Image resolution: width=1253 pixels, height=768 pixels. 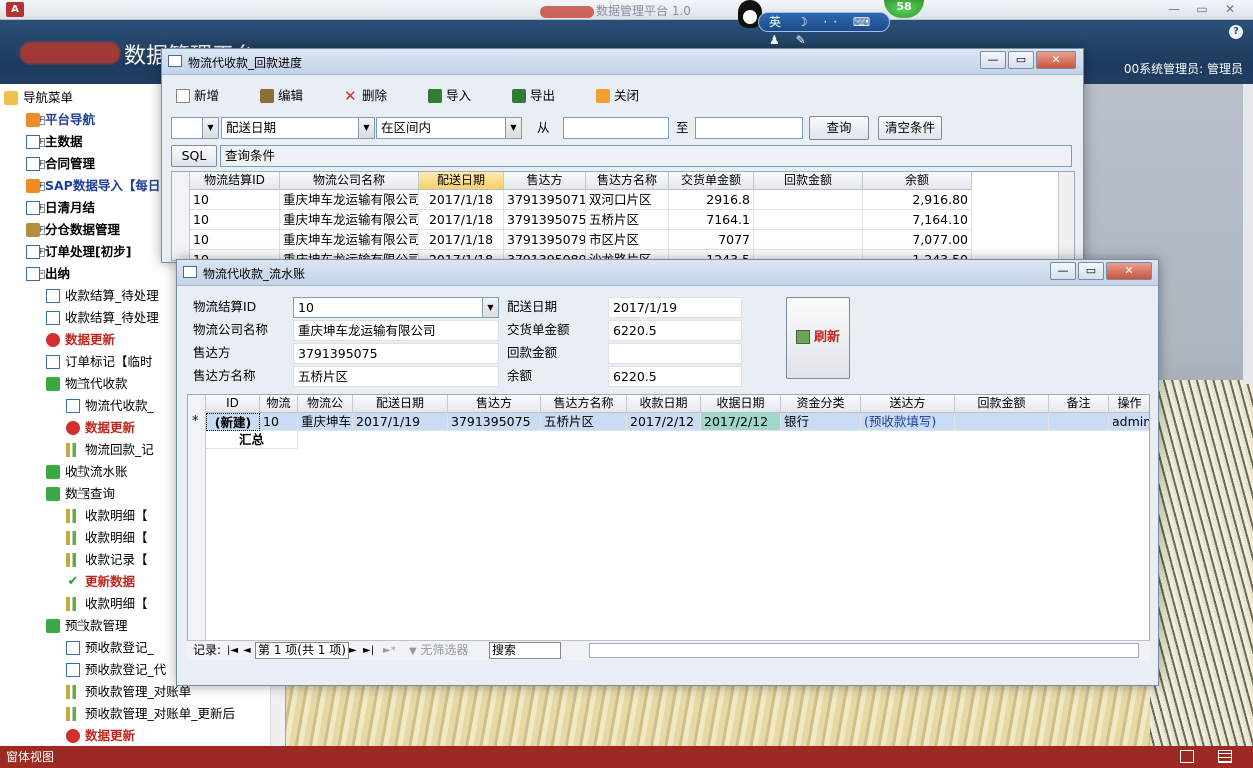 What do you see at coordinates (675, 353) in the screenshot?
I see `received-field` at bounding box center [675, 353].